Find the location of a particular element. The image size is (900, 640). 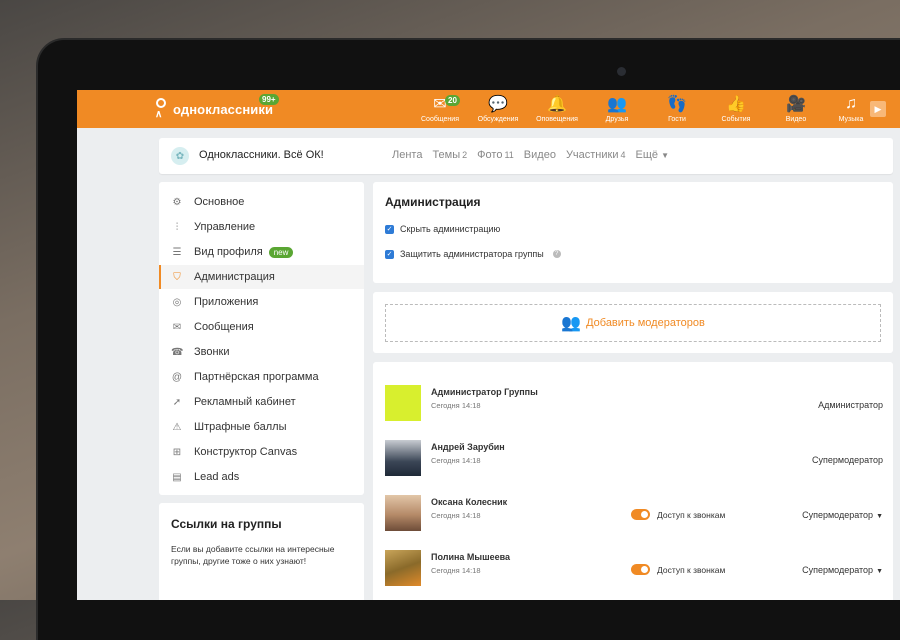

nav-guests: 👣 Гости is located at coordinates (677, 108).